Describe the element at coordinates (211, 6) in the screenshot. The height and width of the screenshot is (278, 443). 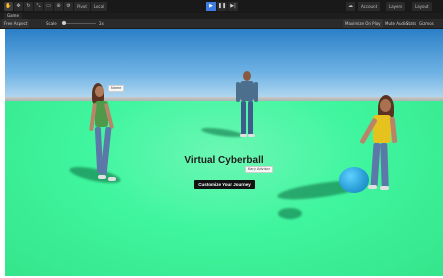
I see `play-icon: ▶` at that location.